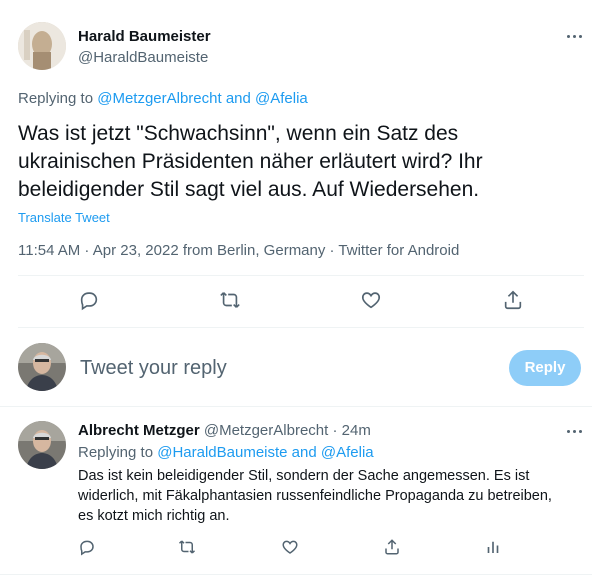 This screenshot has height=582, width=592. What do you see at coordinates (280, 368) in the screenshot?
I see `reply-input: Tweet your reply` at bounding box center [280, 368].